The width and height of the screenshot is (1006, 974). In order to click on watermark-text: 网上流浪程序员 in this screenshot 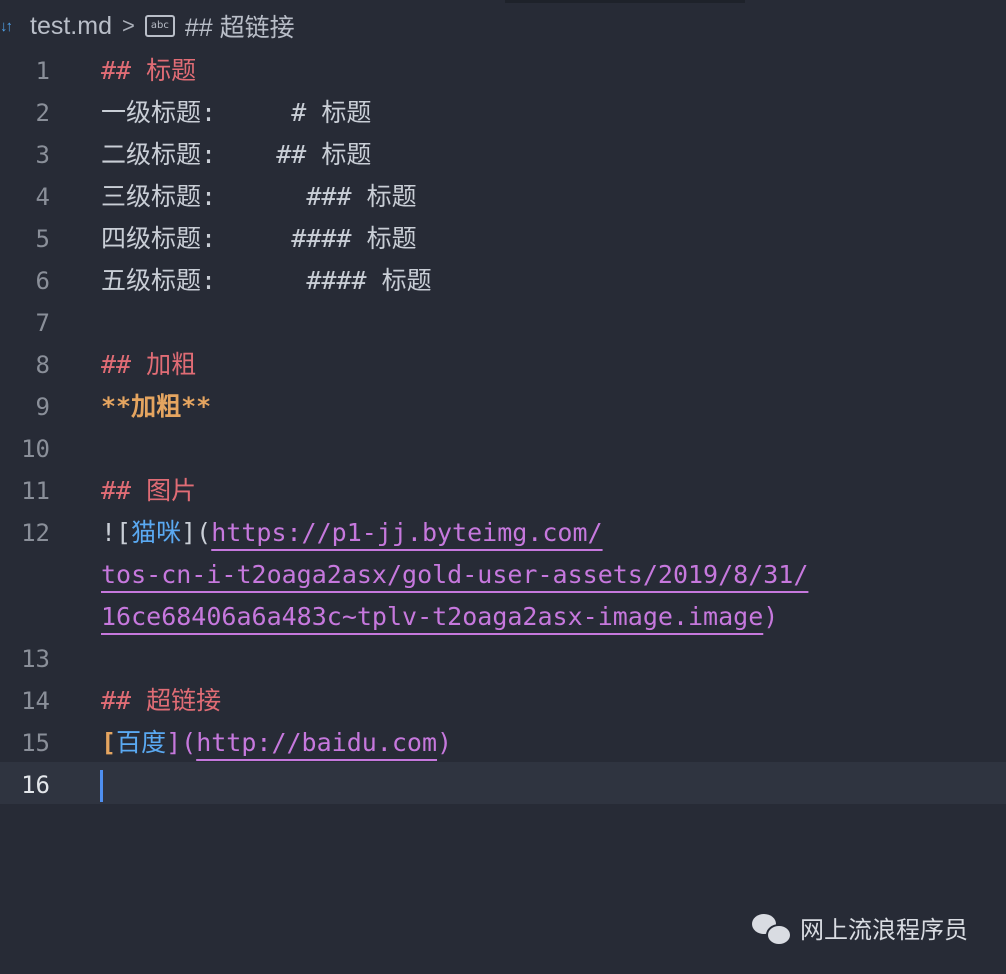, I will do `click(884, 930)`.